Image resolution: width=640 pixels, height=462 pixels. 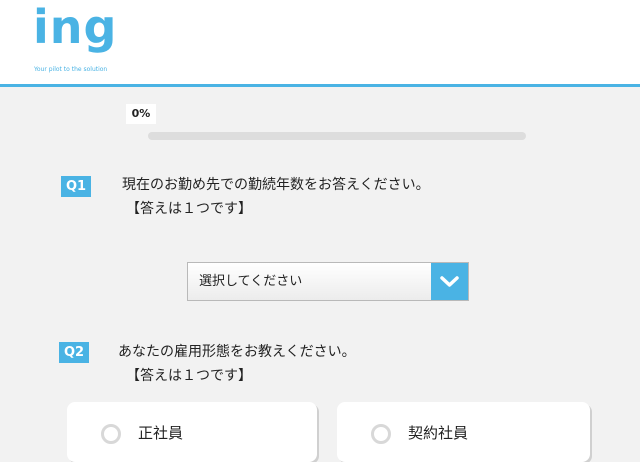 What do you see at coordinates (328, 281) in the screenshot?
I see `years-of-service-select: 選択してください` at bounding box center [328, 281].